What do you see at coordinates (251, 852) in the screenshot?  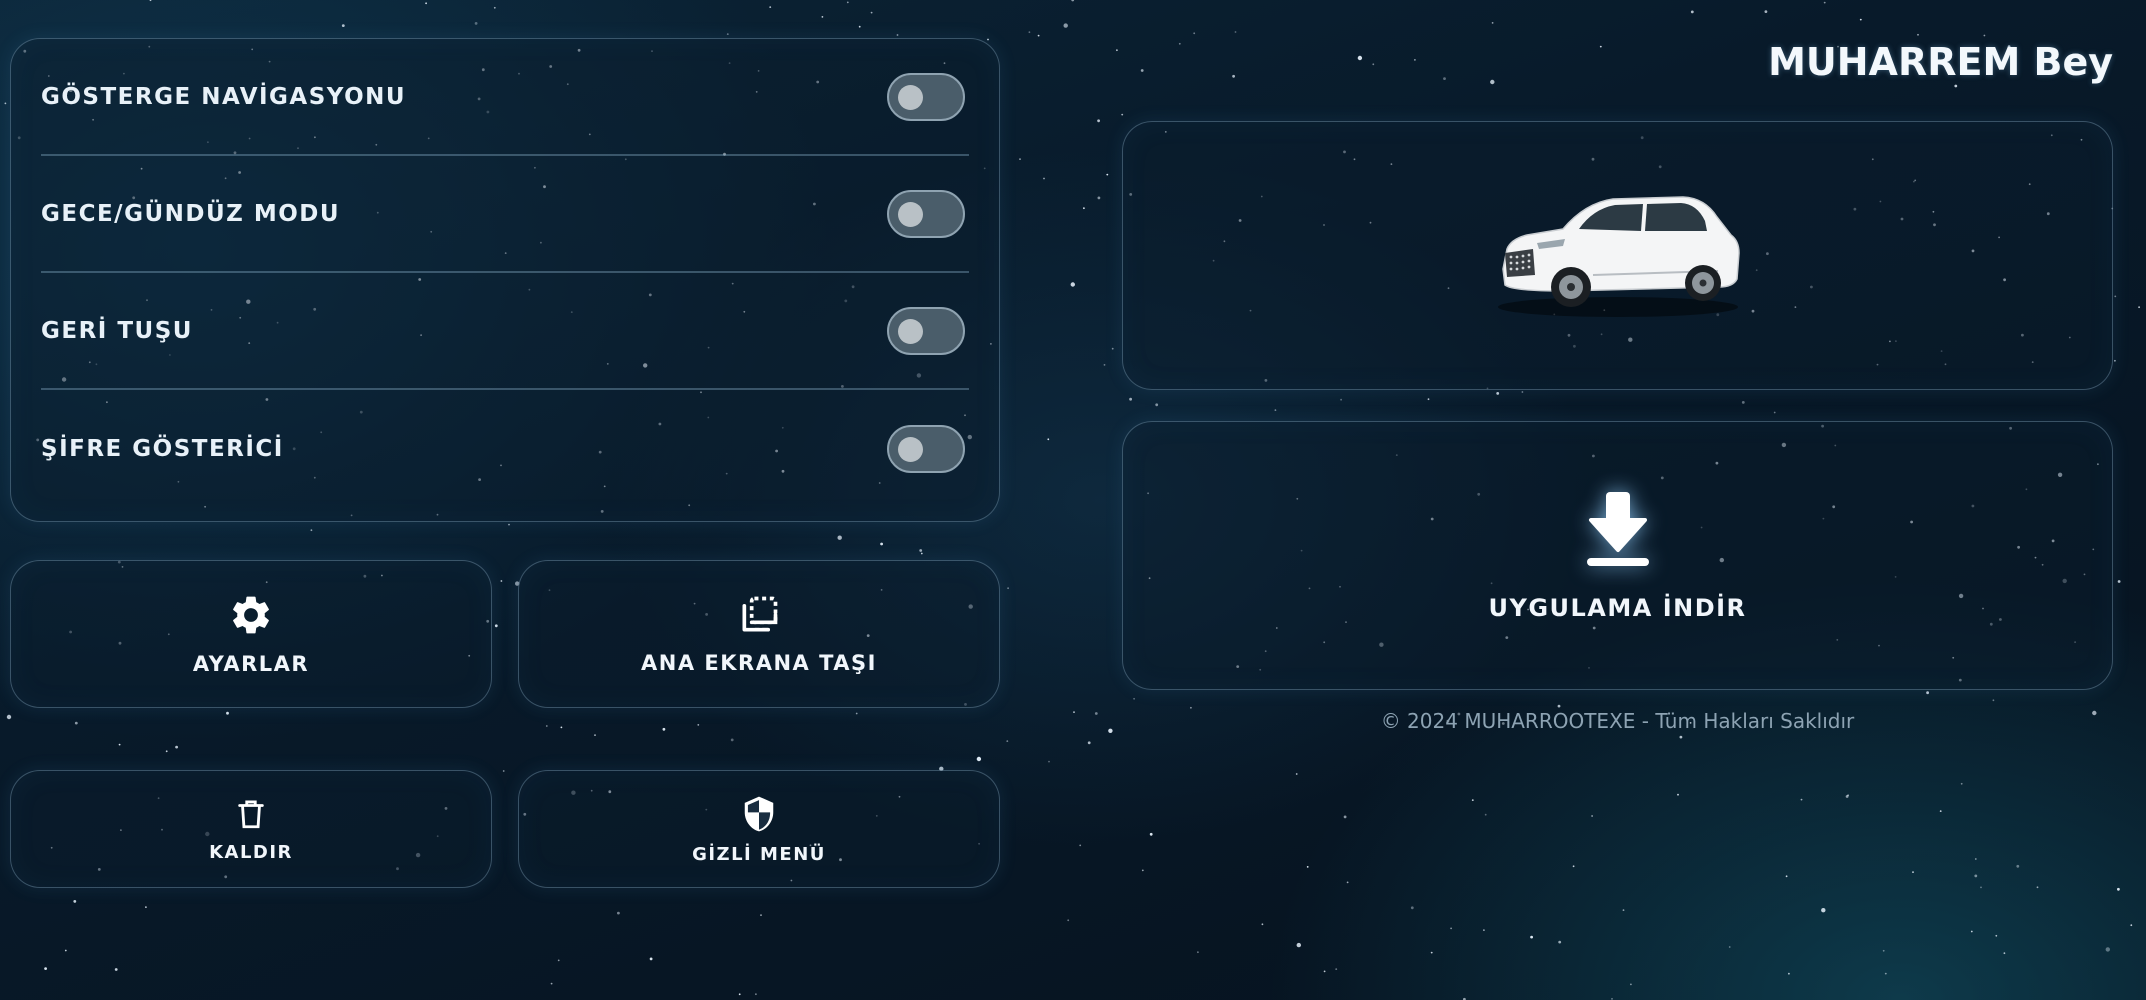 I see `remove-label: KALDIR` at bounding box center [251, 852].